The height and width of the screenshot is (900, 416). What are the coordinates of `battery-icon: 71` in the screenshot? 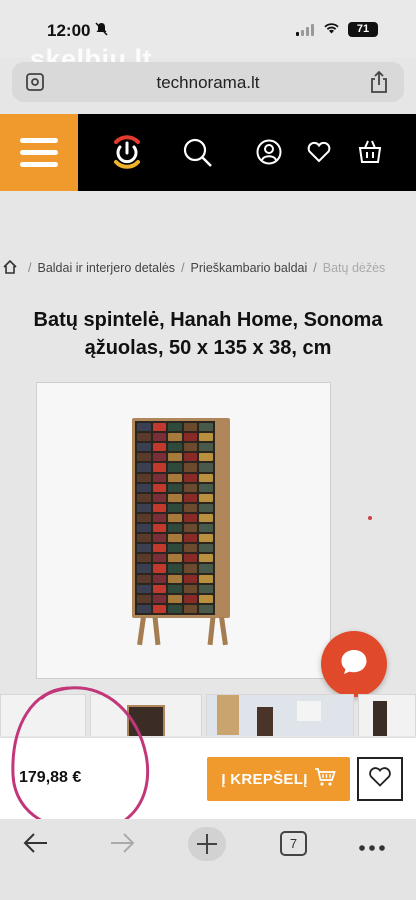 It's located at (363, 29).